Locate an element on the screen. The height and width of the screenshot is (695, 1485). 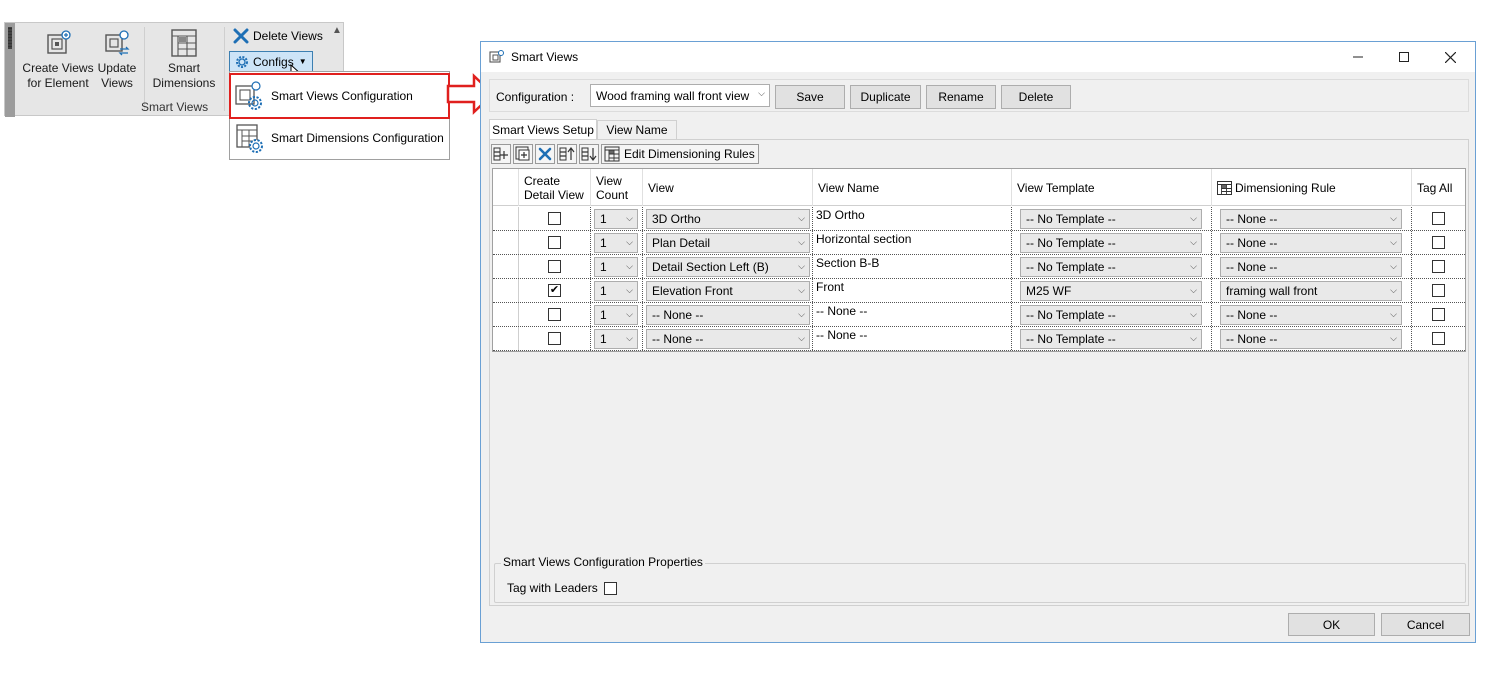
move-up-button is located at coordinates (567, 154).